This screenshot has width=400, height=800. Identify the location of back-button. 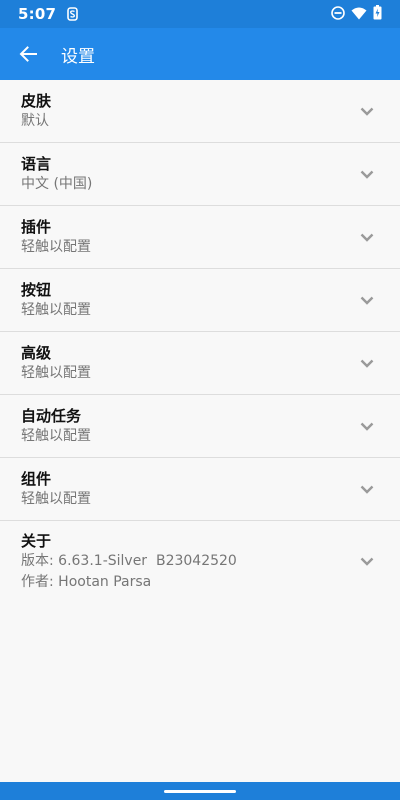
(28, 54).